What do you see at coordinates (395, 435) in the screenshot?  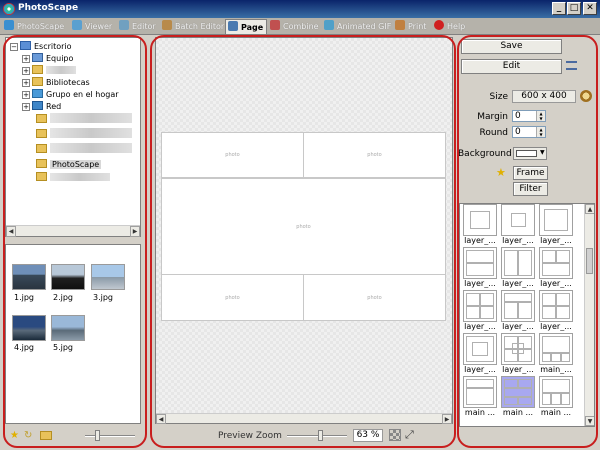 I see `transparency-toggle-icon` at bounding box center [395, 435].